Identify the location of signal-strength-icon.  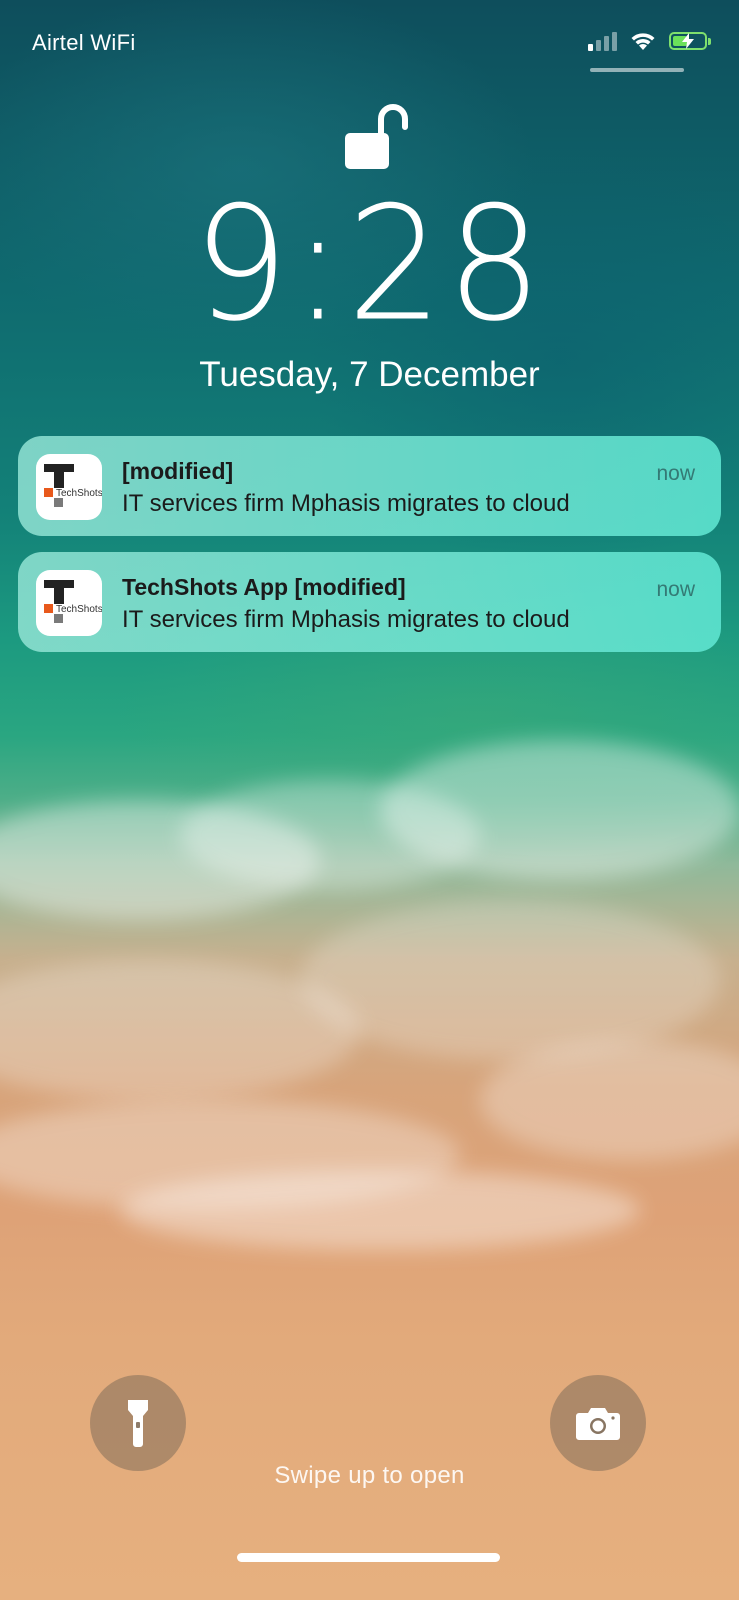
(602, 41).